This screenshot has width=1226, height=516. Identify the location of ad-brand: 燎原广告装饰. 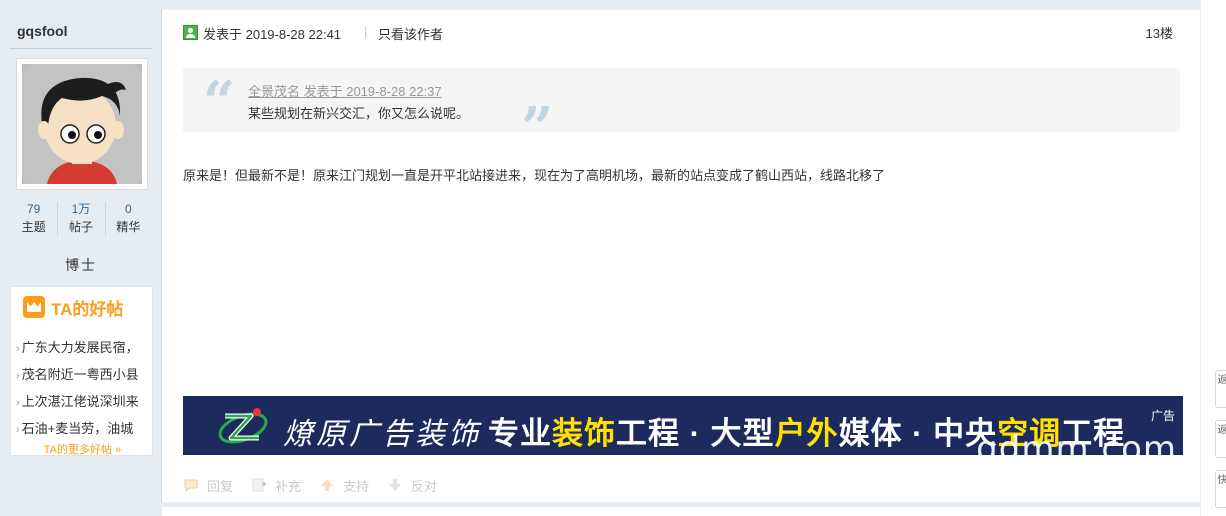
(382, 434).